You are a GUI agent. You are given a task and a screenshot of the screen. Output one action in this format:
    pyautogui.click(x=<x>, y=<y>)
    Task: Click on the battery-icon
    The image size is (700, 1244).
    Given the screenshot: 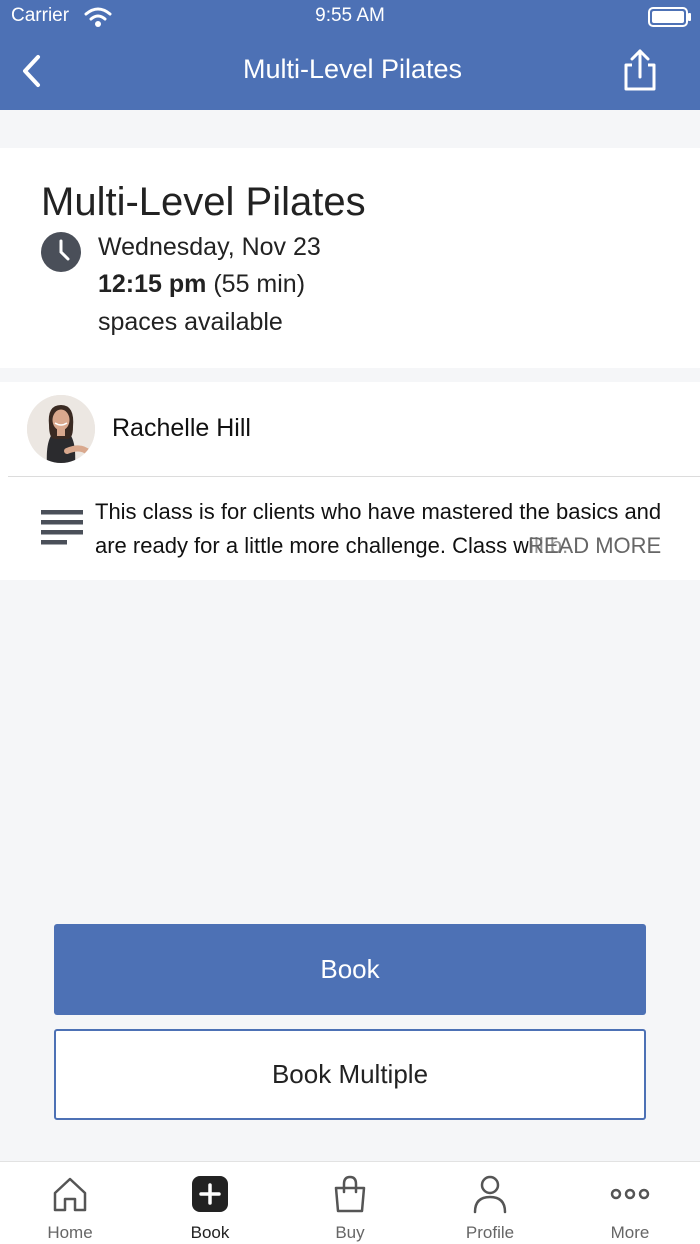 What is the action you would take?
    pyautogui.click(x=669, y=17)
    